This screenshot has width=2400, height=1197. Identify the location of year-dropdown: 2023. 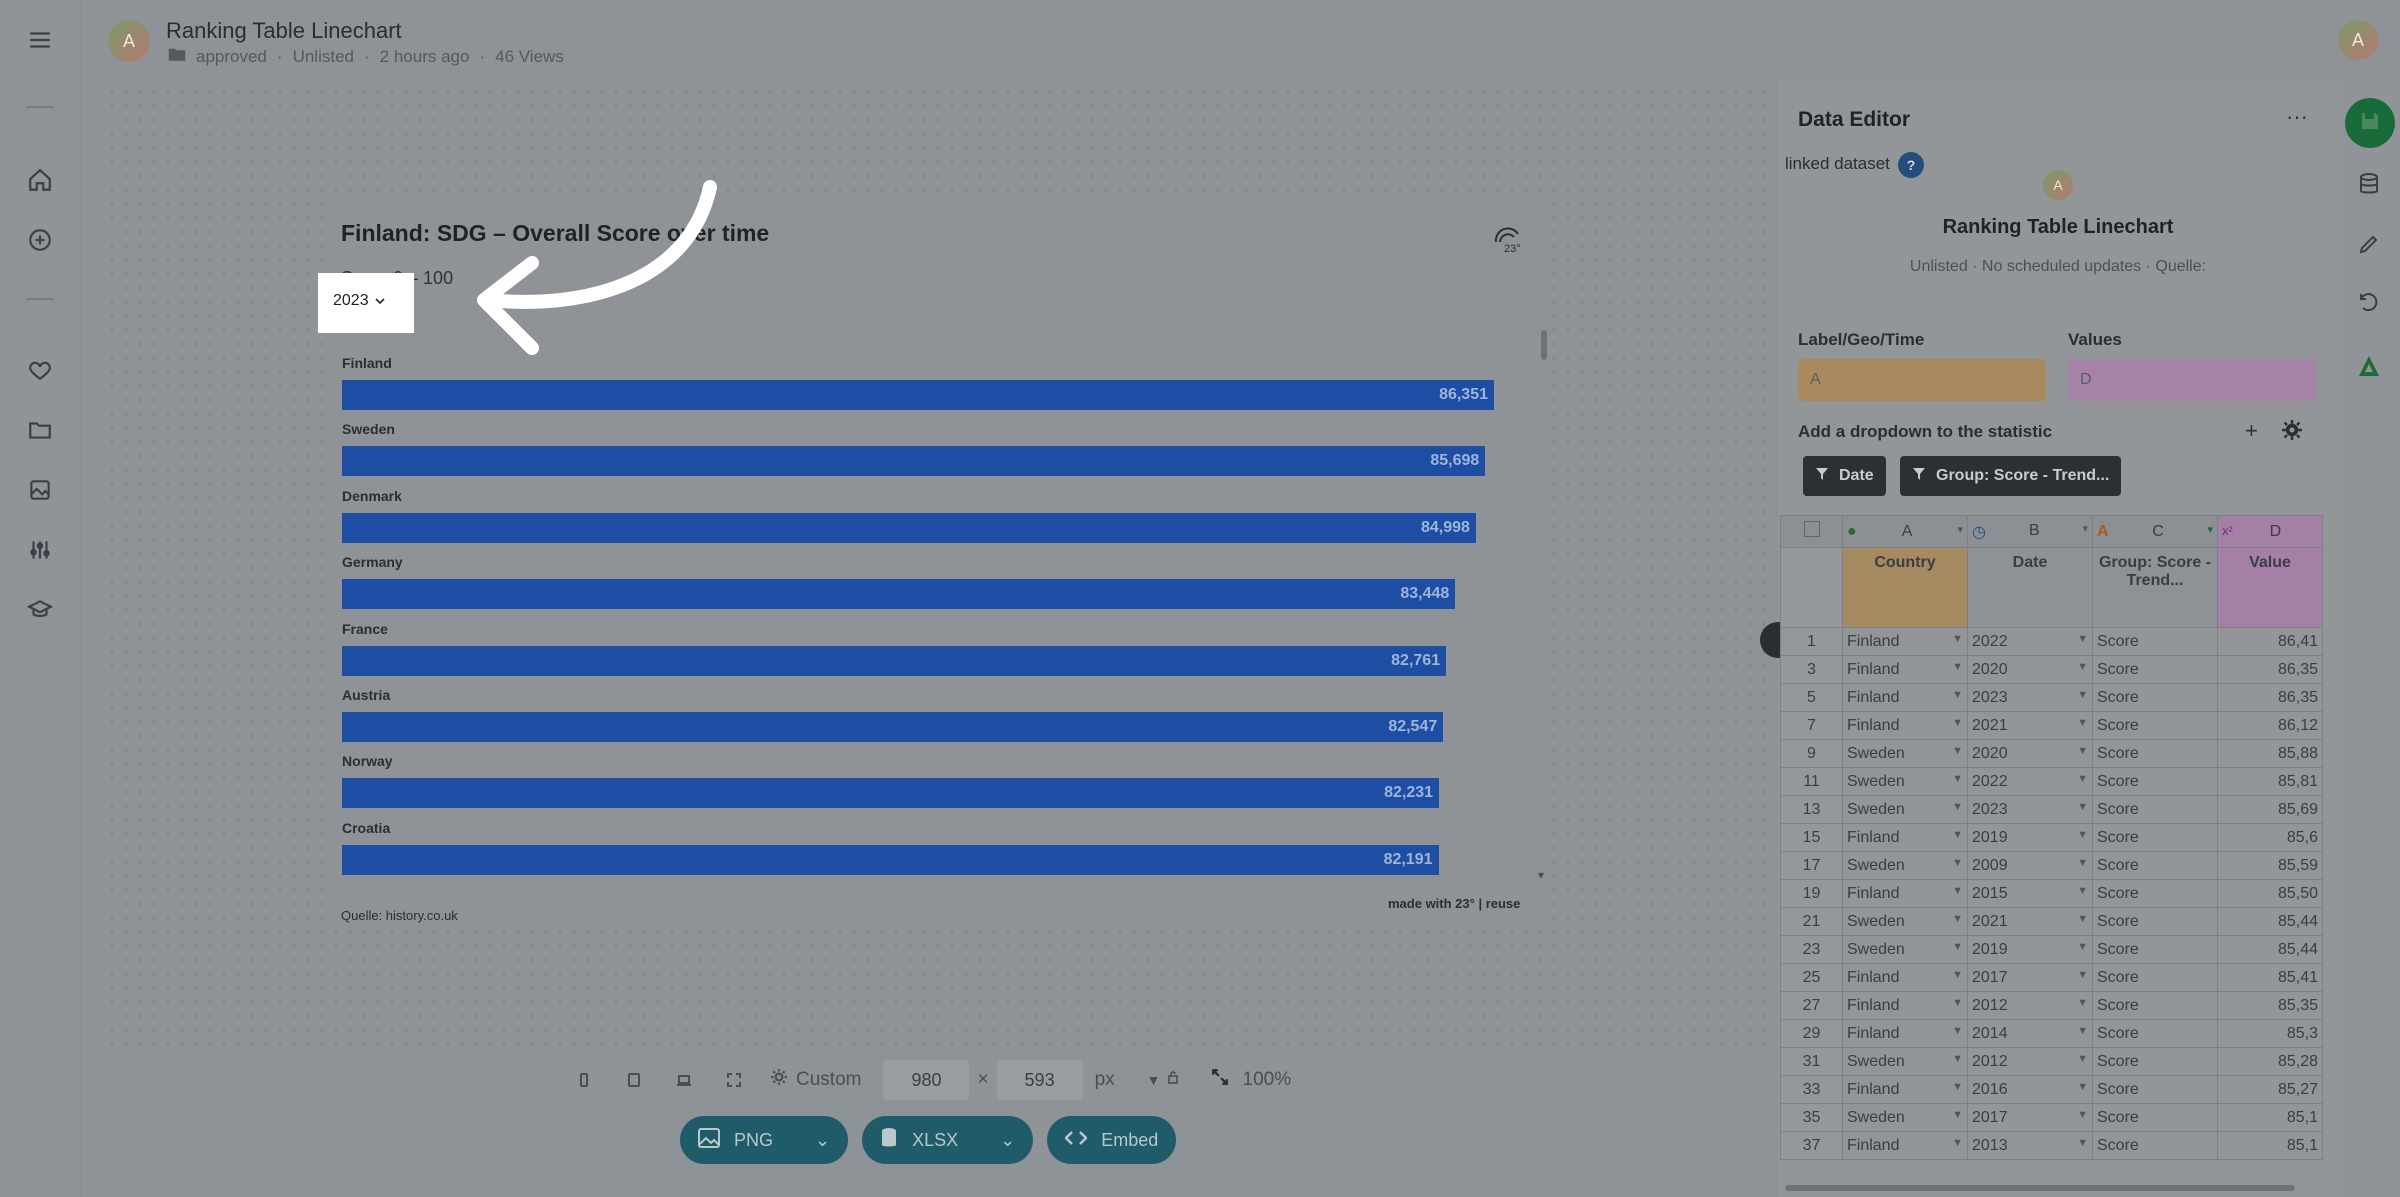
(359, 301).